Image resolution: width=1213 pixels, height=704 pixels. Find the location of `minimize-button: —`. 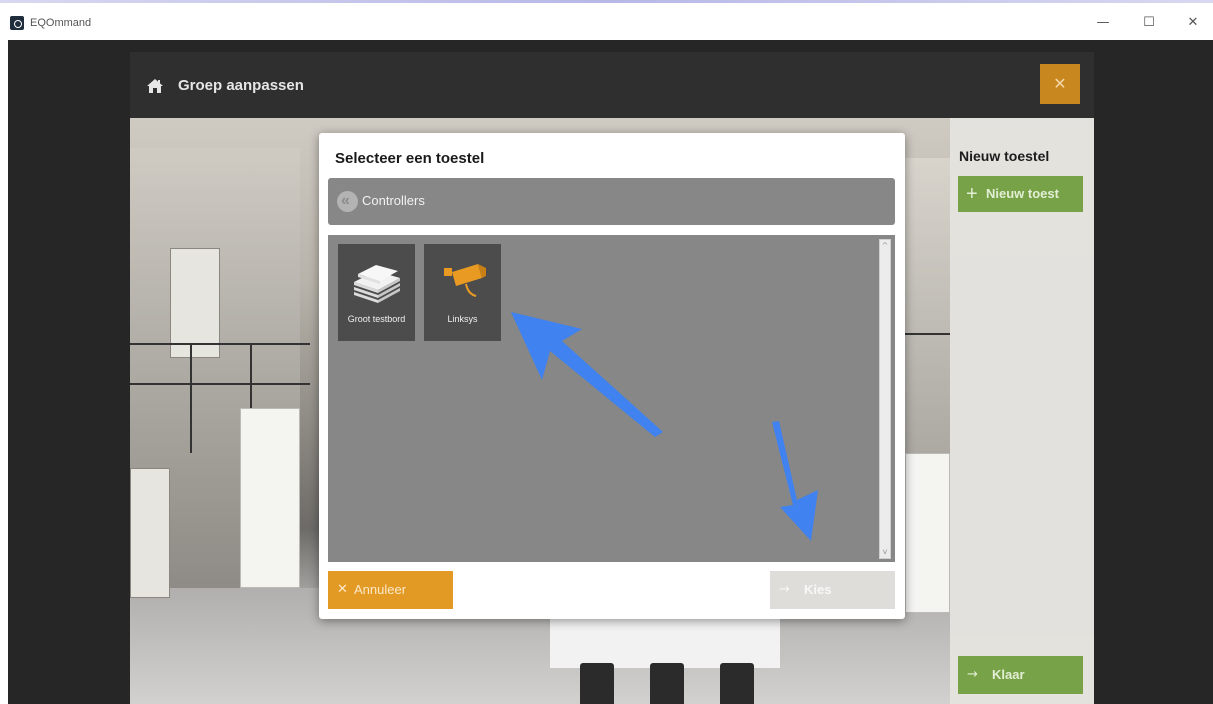

minimize-button: — is located at coordinates (1103, 23).